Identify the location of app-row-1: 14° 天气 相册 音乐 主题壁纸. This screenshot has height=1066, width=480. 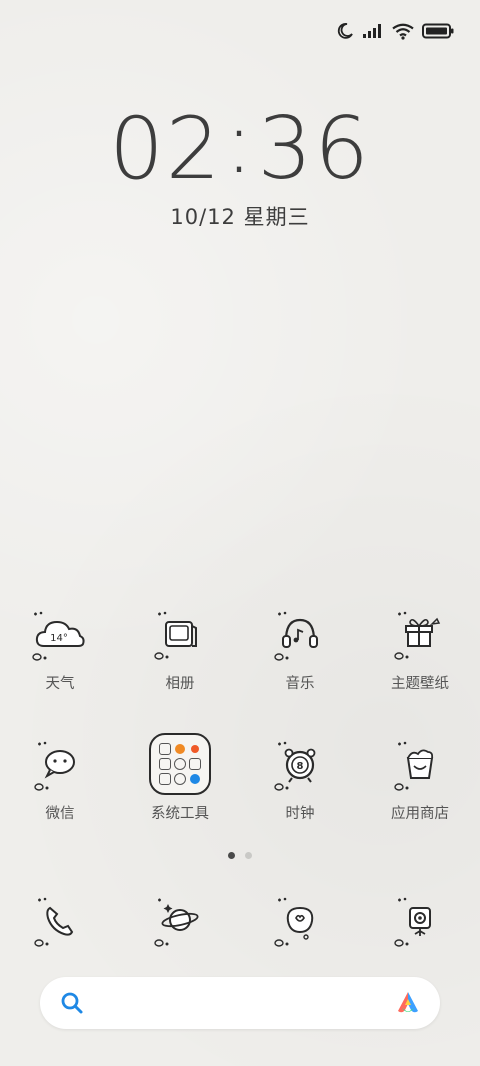
(240, 647).